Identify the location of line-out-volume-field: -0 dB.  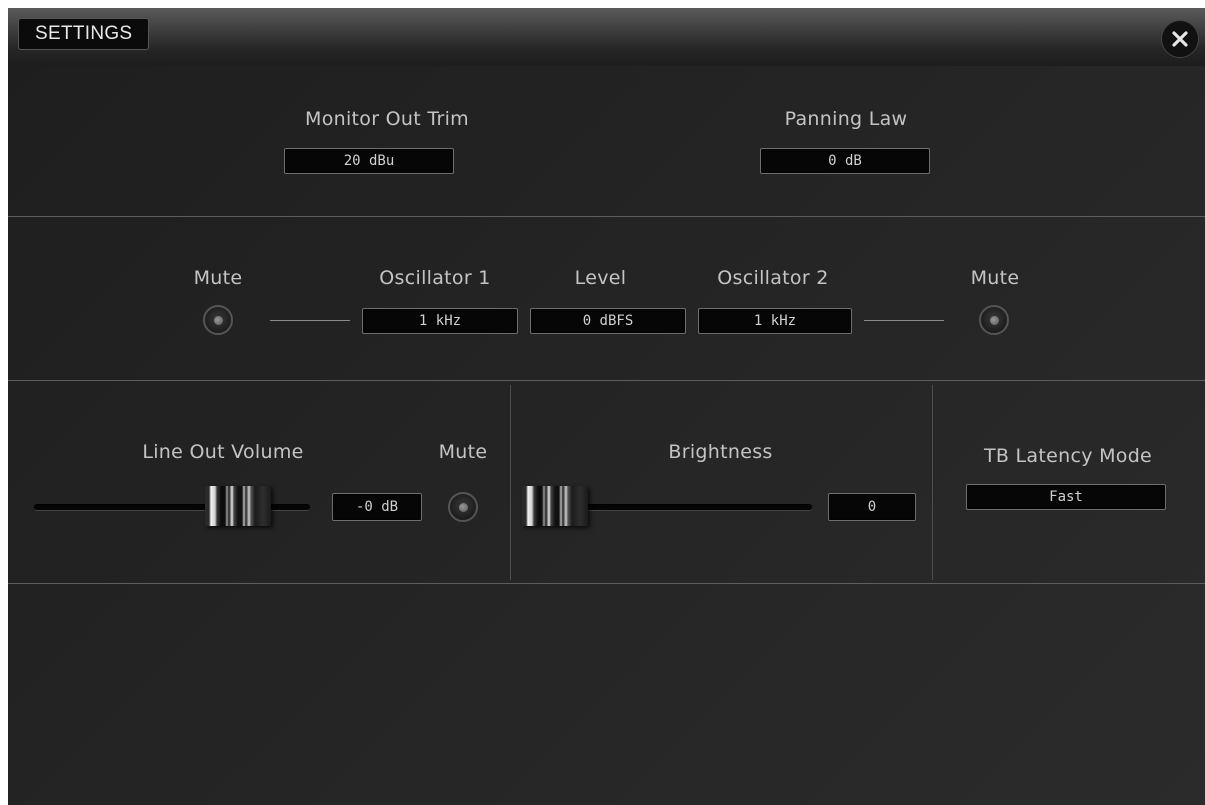
(377, 507).